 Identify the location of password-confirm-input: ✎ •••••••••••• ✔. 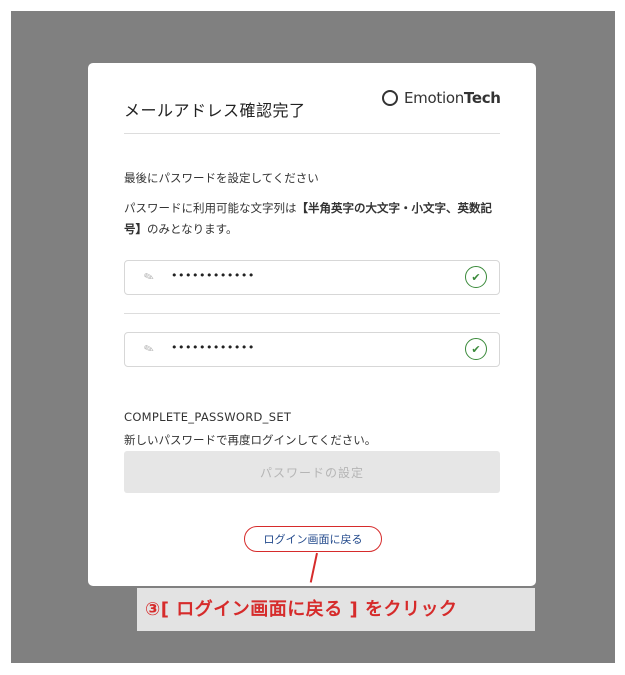
(312, 349).